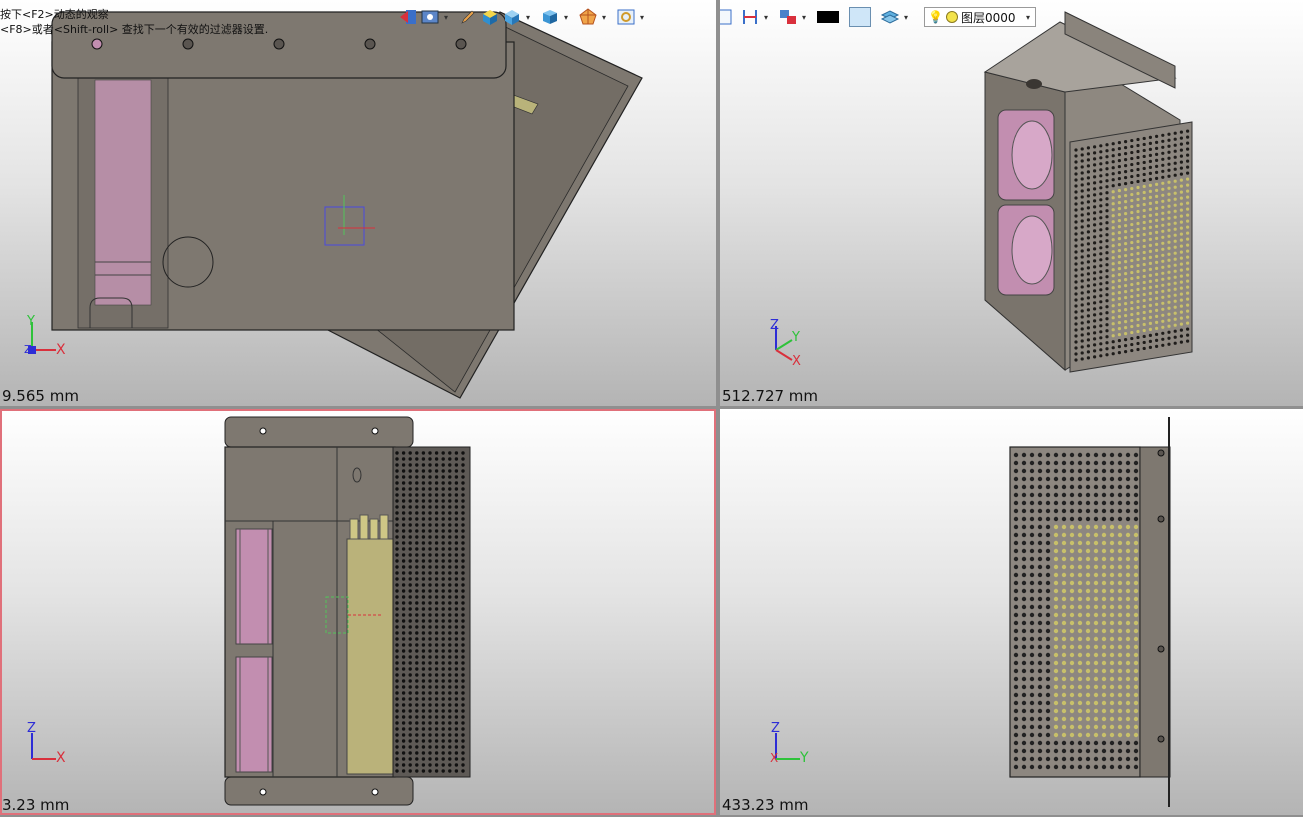 The image size is (1303, 817). What do you see at coordinates (935, 17) in the screenshot?
I see `bulb-icon: 💡` at bounding box center [935, 17].